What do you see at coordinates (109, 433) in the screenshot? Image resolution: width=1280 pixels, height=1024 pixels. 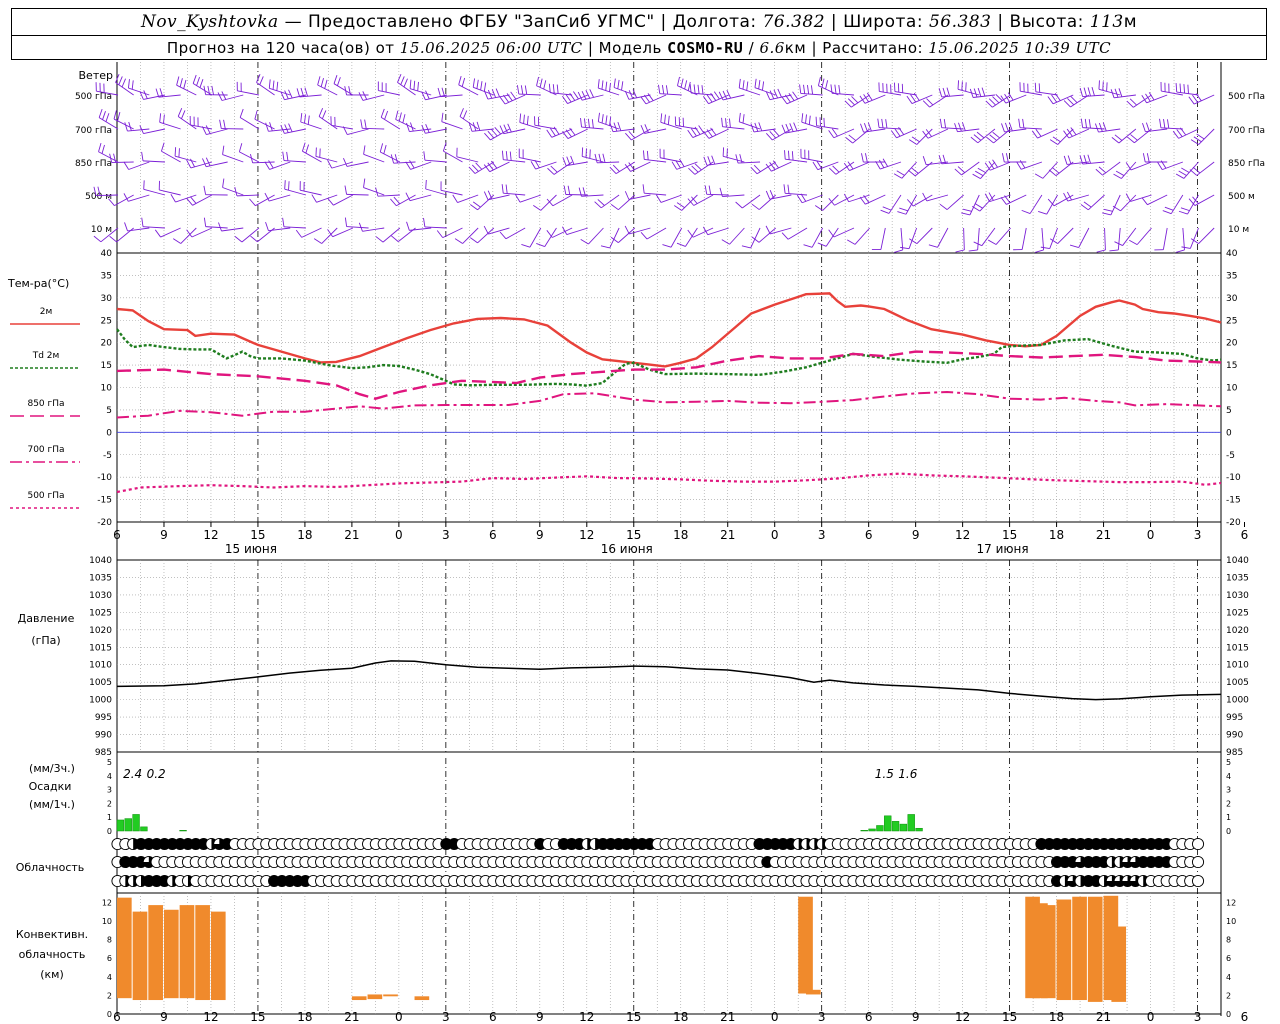 I see `temp-ytick-left: 0` at bounding box center [109, 433].